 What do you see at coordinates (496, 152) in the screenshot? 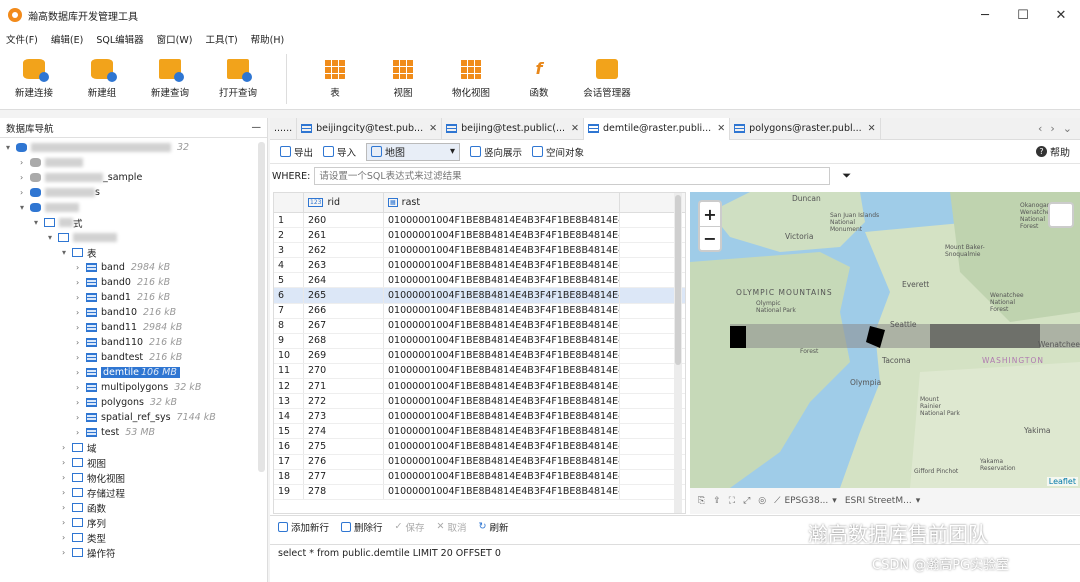
I see `vertical-display-button: 竖向展示` at bounding box center [496, 152].